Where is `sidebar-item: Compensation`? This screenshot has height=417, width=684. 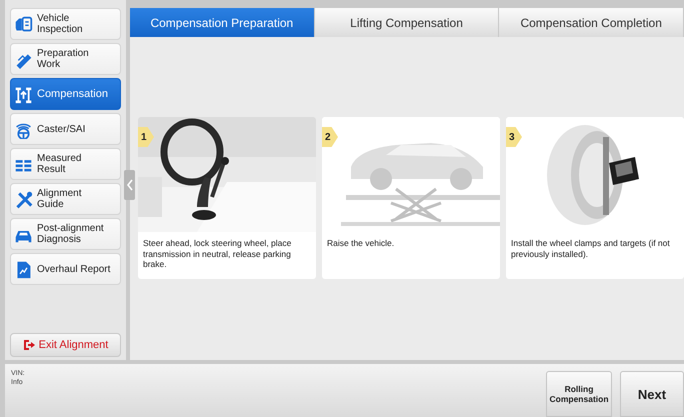 sidebar-item: Compensation is located at coordinates (65, 94).